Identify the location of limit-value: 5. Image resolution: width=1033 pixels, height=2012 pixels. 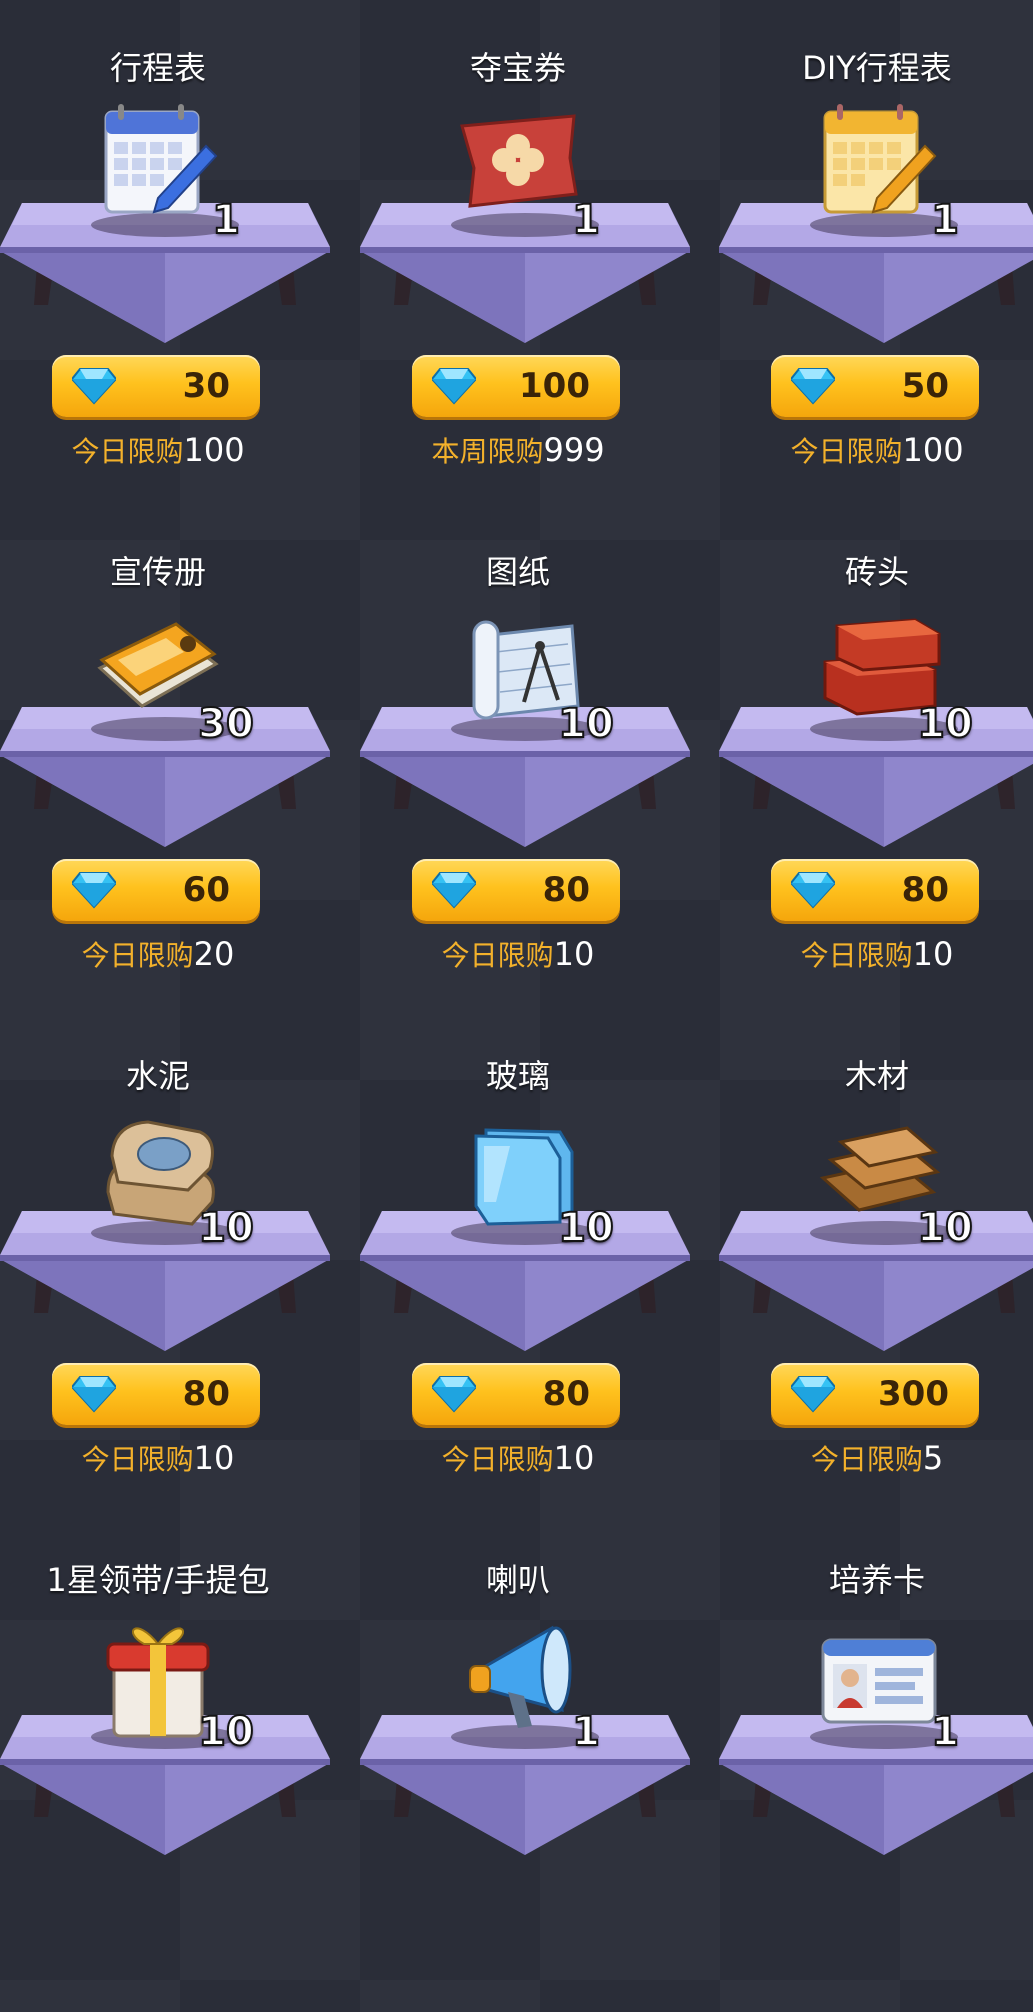
(933, 1458).